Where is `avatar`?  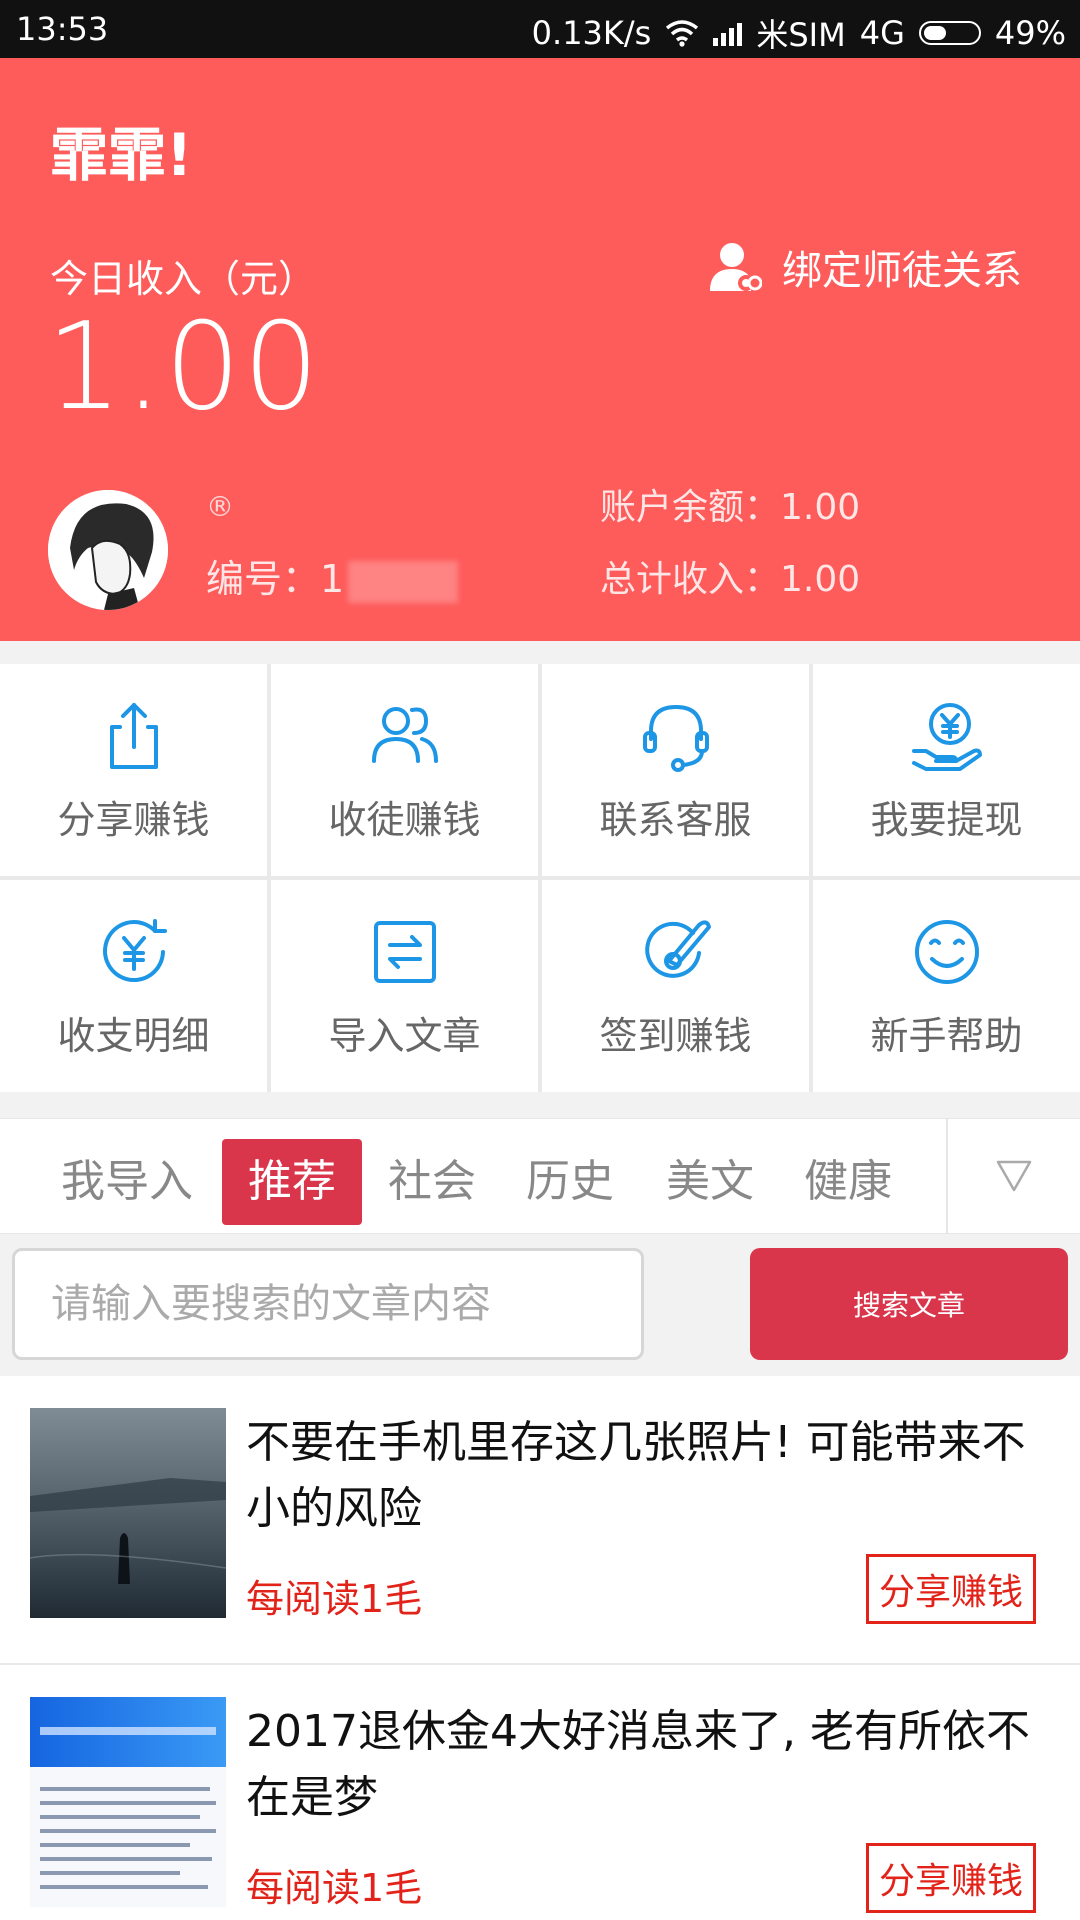
avatar is located at coordinates (108, 550).